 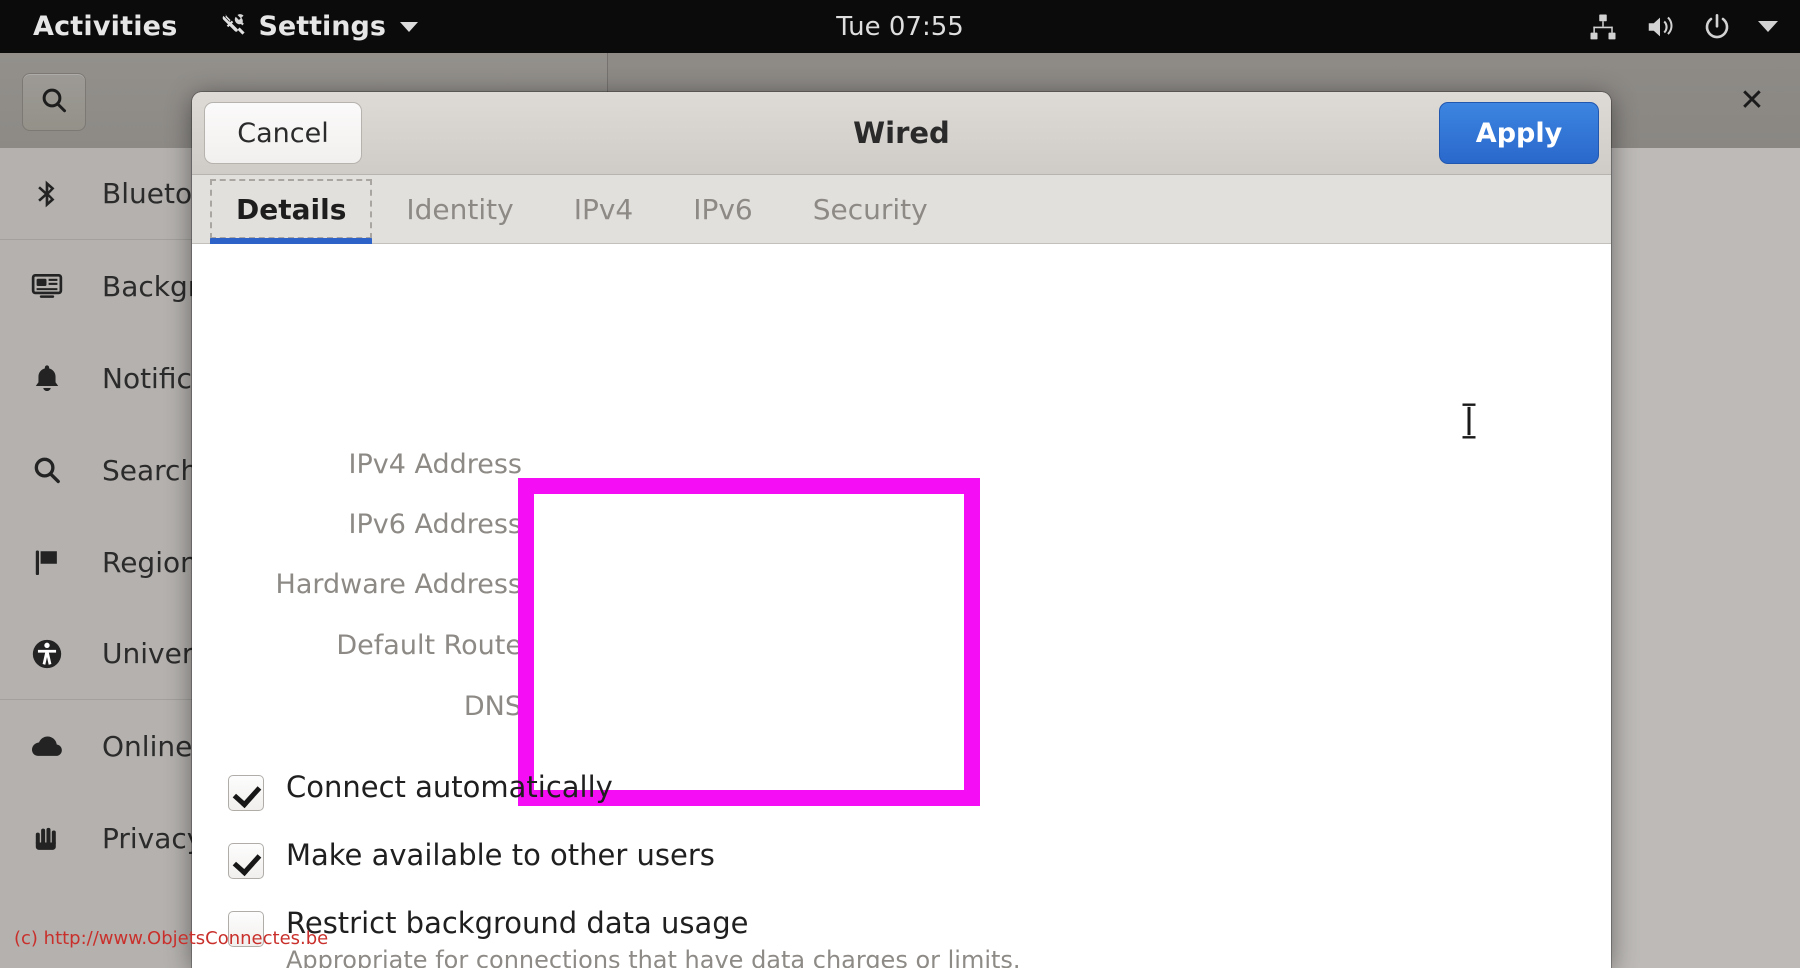 What do you see at coordinates (1660, 27) in the screenshot?
I see `volume-high-icon` at bounding box center [1660, 27].